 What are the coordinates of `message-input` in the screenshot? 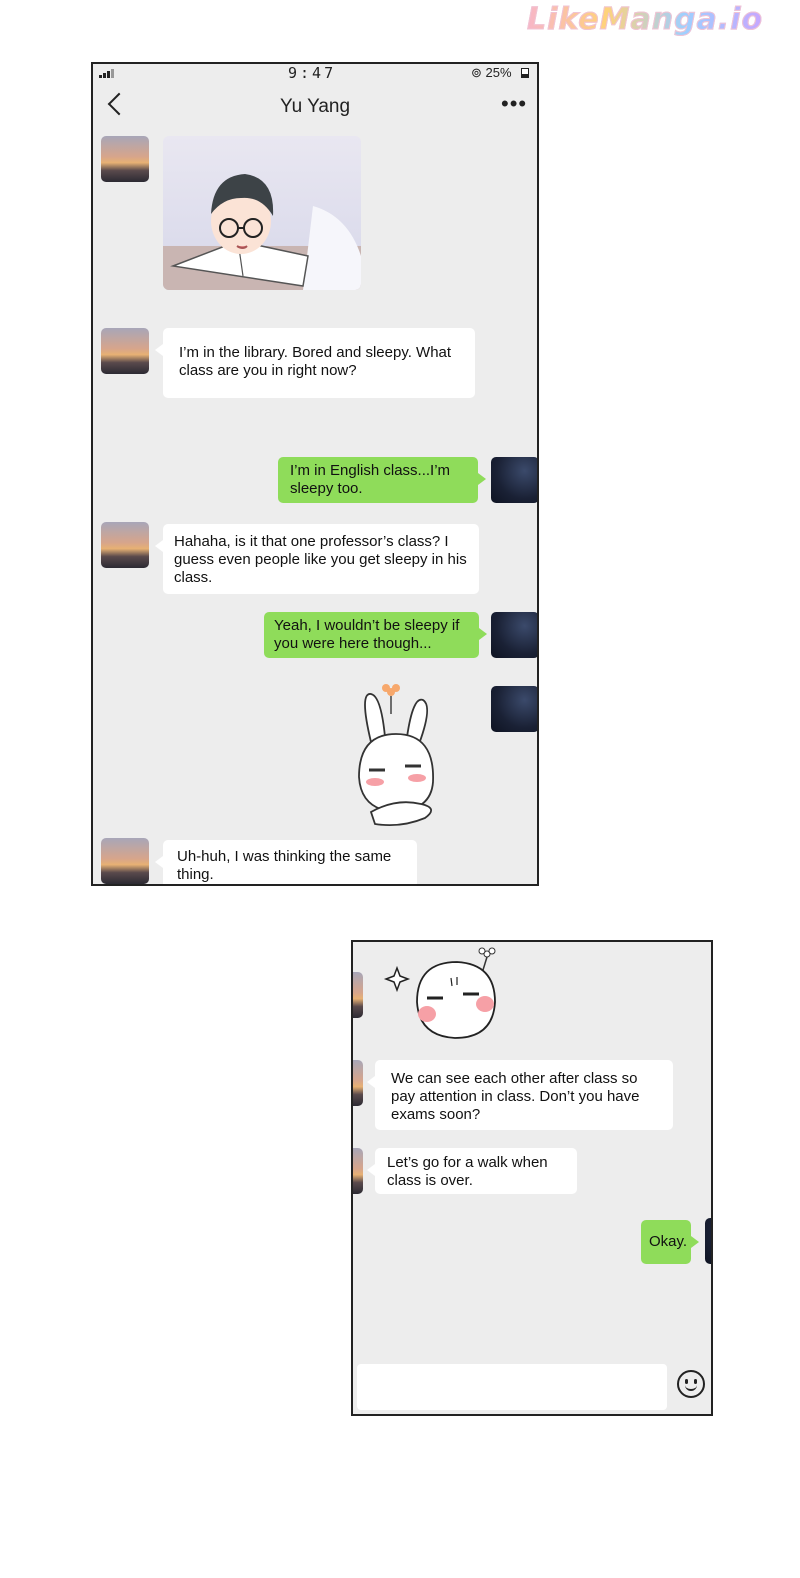 It's located at (512, 1387).